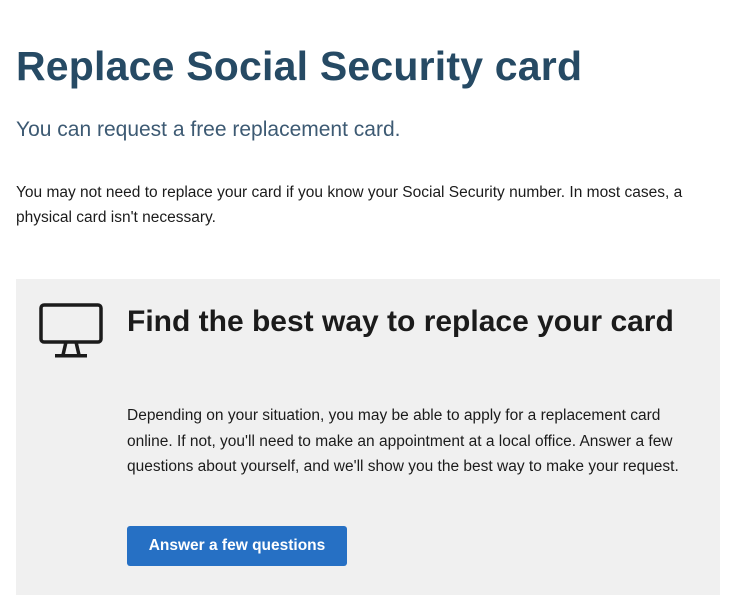  I want to click on answer-questions-button: Answer a few questions, so click(237, 546).